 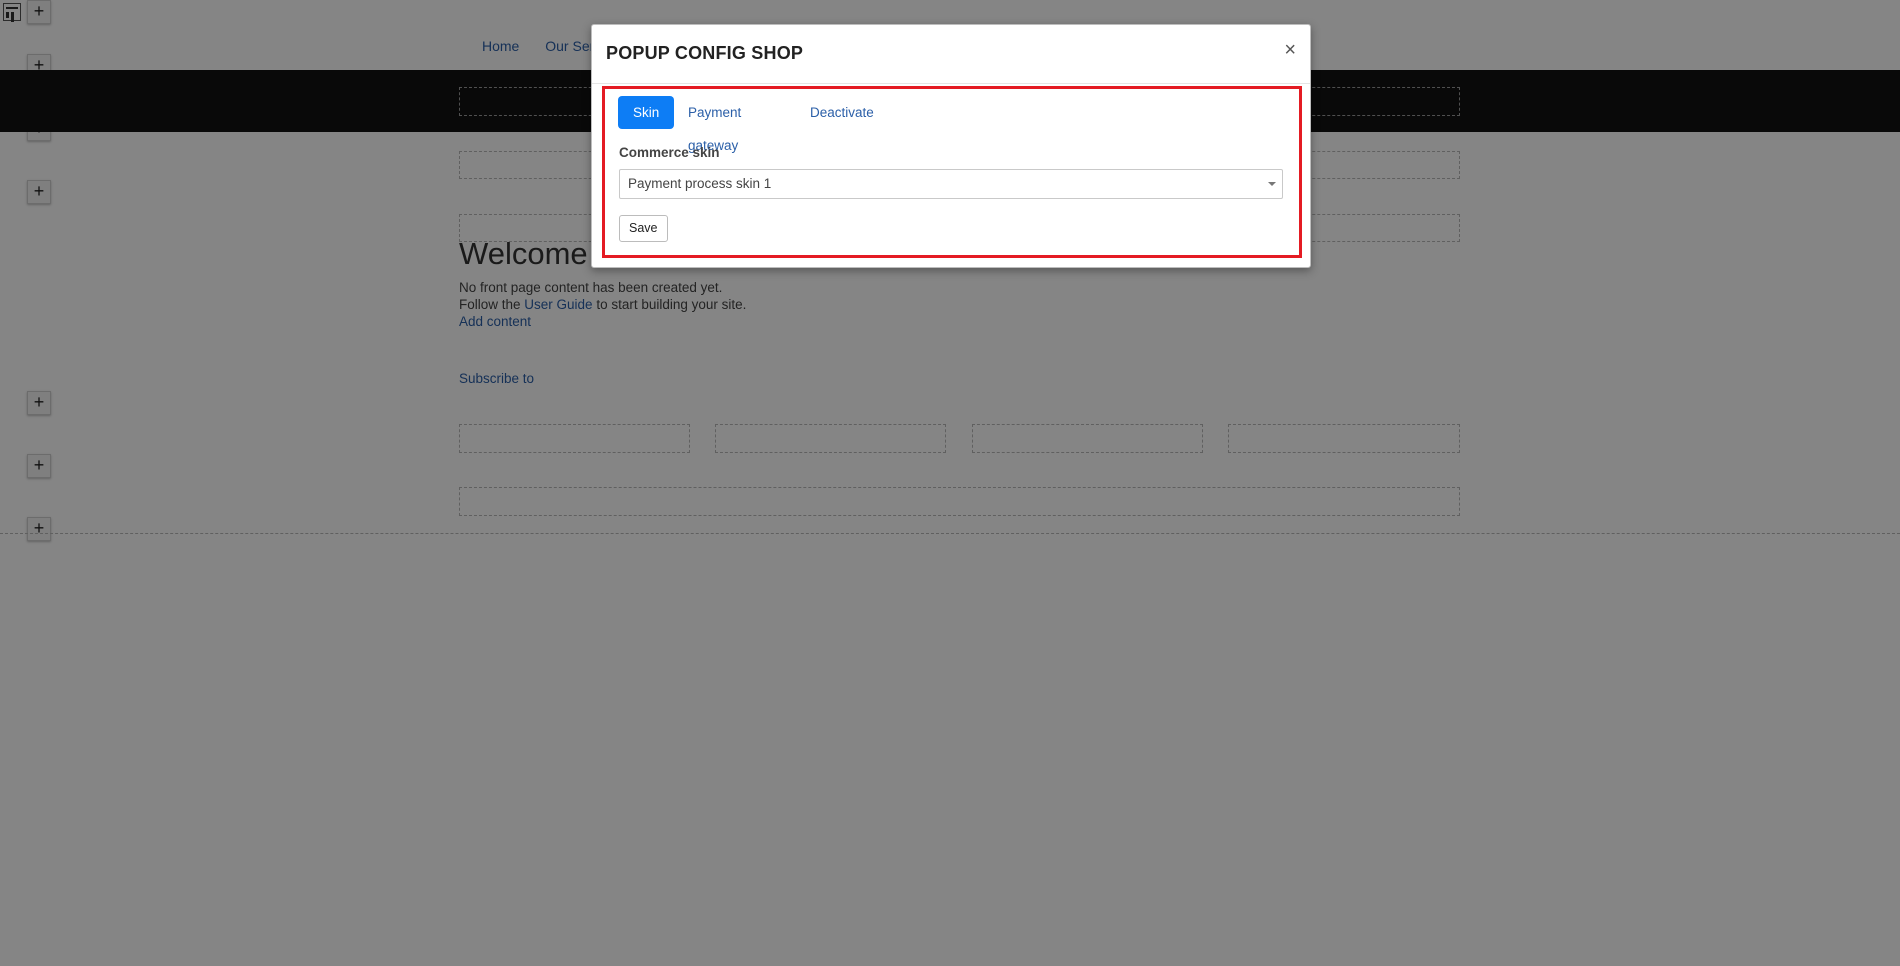 What do you see at coordinates (951, 184) in the screenshot?
I see `commerce-skin-select: Payment process skin 1` at bounding box center [951, 184].